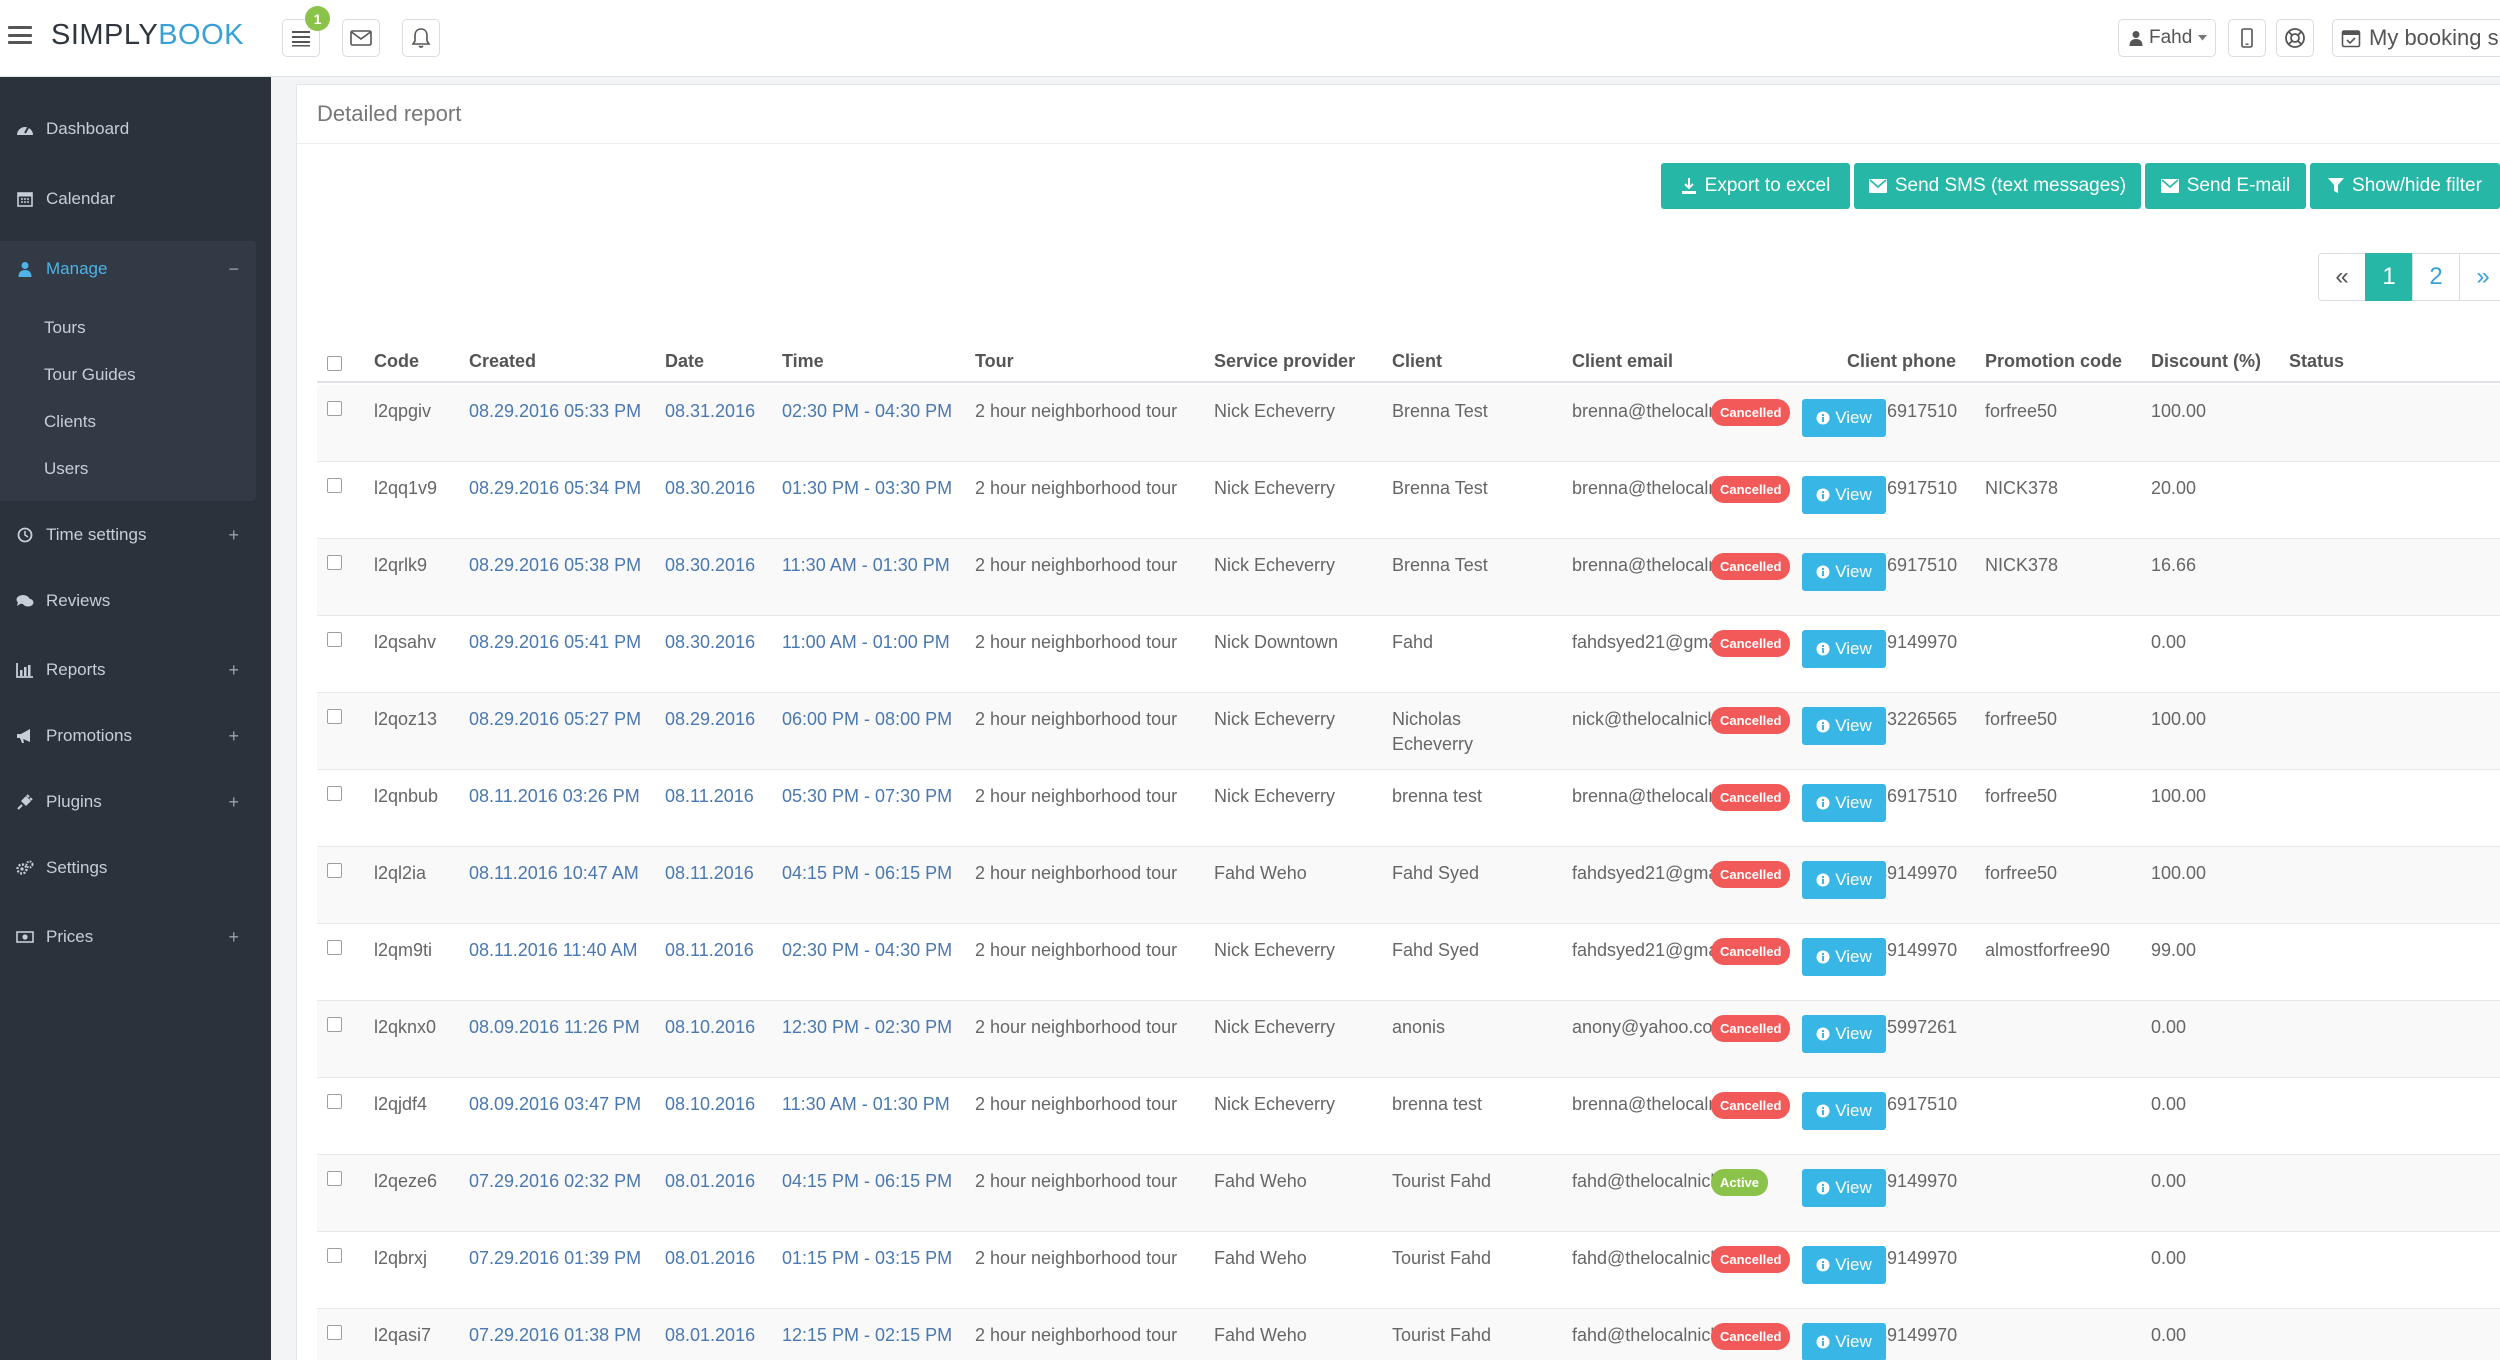 The image size is (2500, 1360). I want to click on cell-date: 08.29.2016, so click(720, 719).